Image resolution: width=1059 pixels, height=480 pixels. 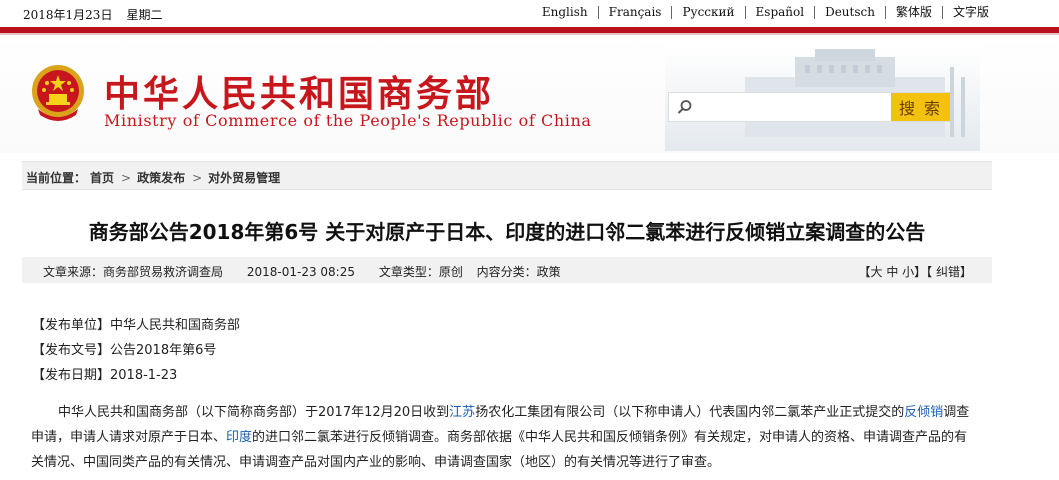 I want to click on font-size-control: 【大 中 小】, so click(x=893, y=272).